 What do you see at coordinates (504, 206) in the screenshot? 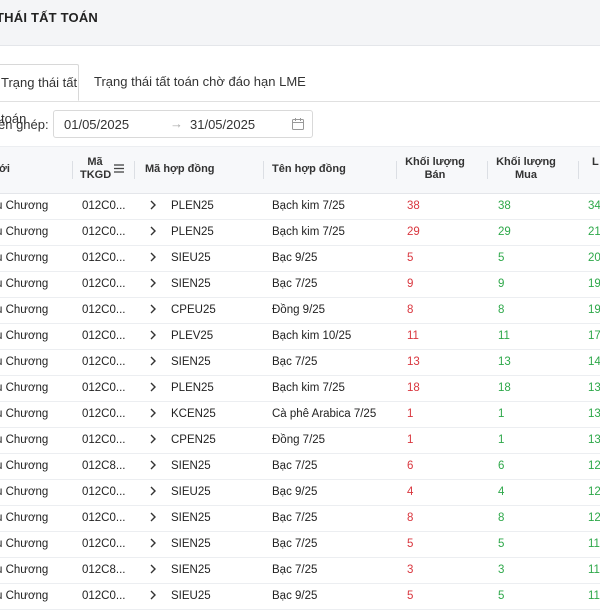
I see `cell-kl-mua: 38` at bounding box center [504, 206].